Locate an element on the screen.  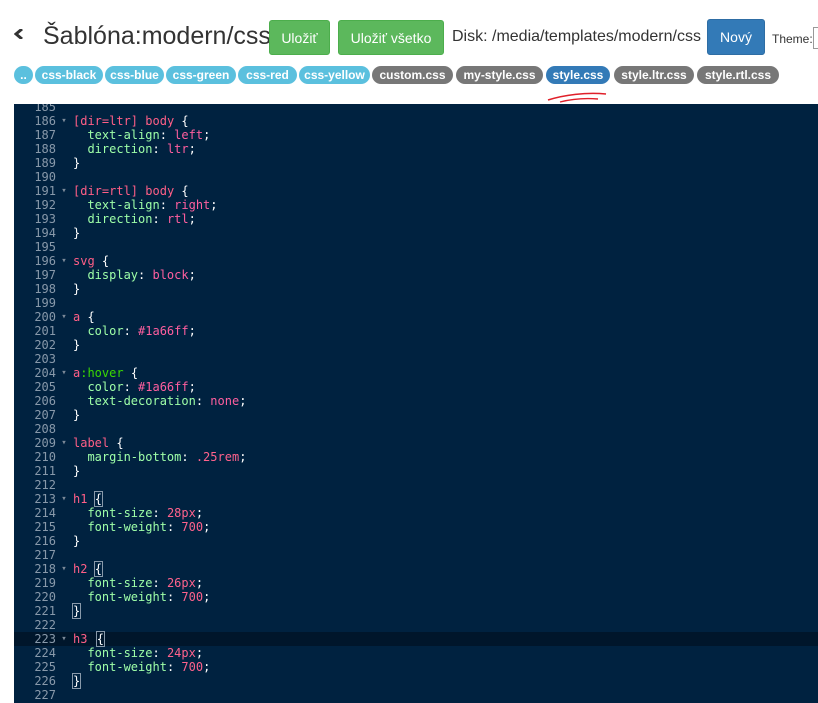
code-token: font-size is located at coordinates (120, 583).